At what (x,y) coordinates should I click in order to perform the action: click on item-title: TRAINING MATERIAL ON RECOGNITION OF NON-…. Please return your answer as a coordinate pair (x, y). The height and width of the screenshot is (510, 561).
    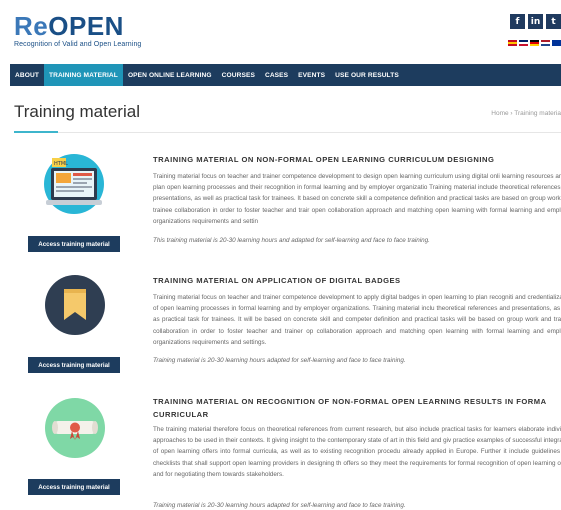
    Looking at the image, I should click on (350, 408).